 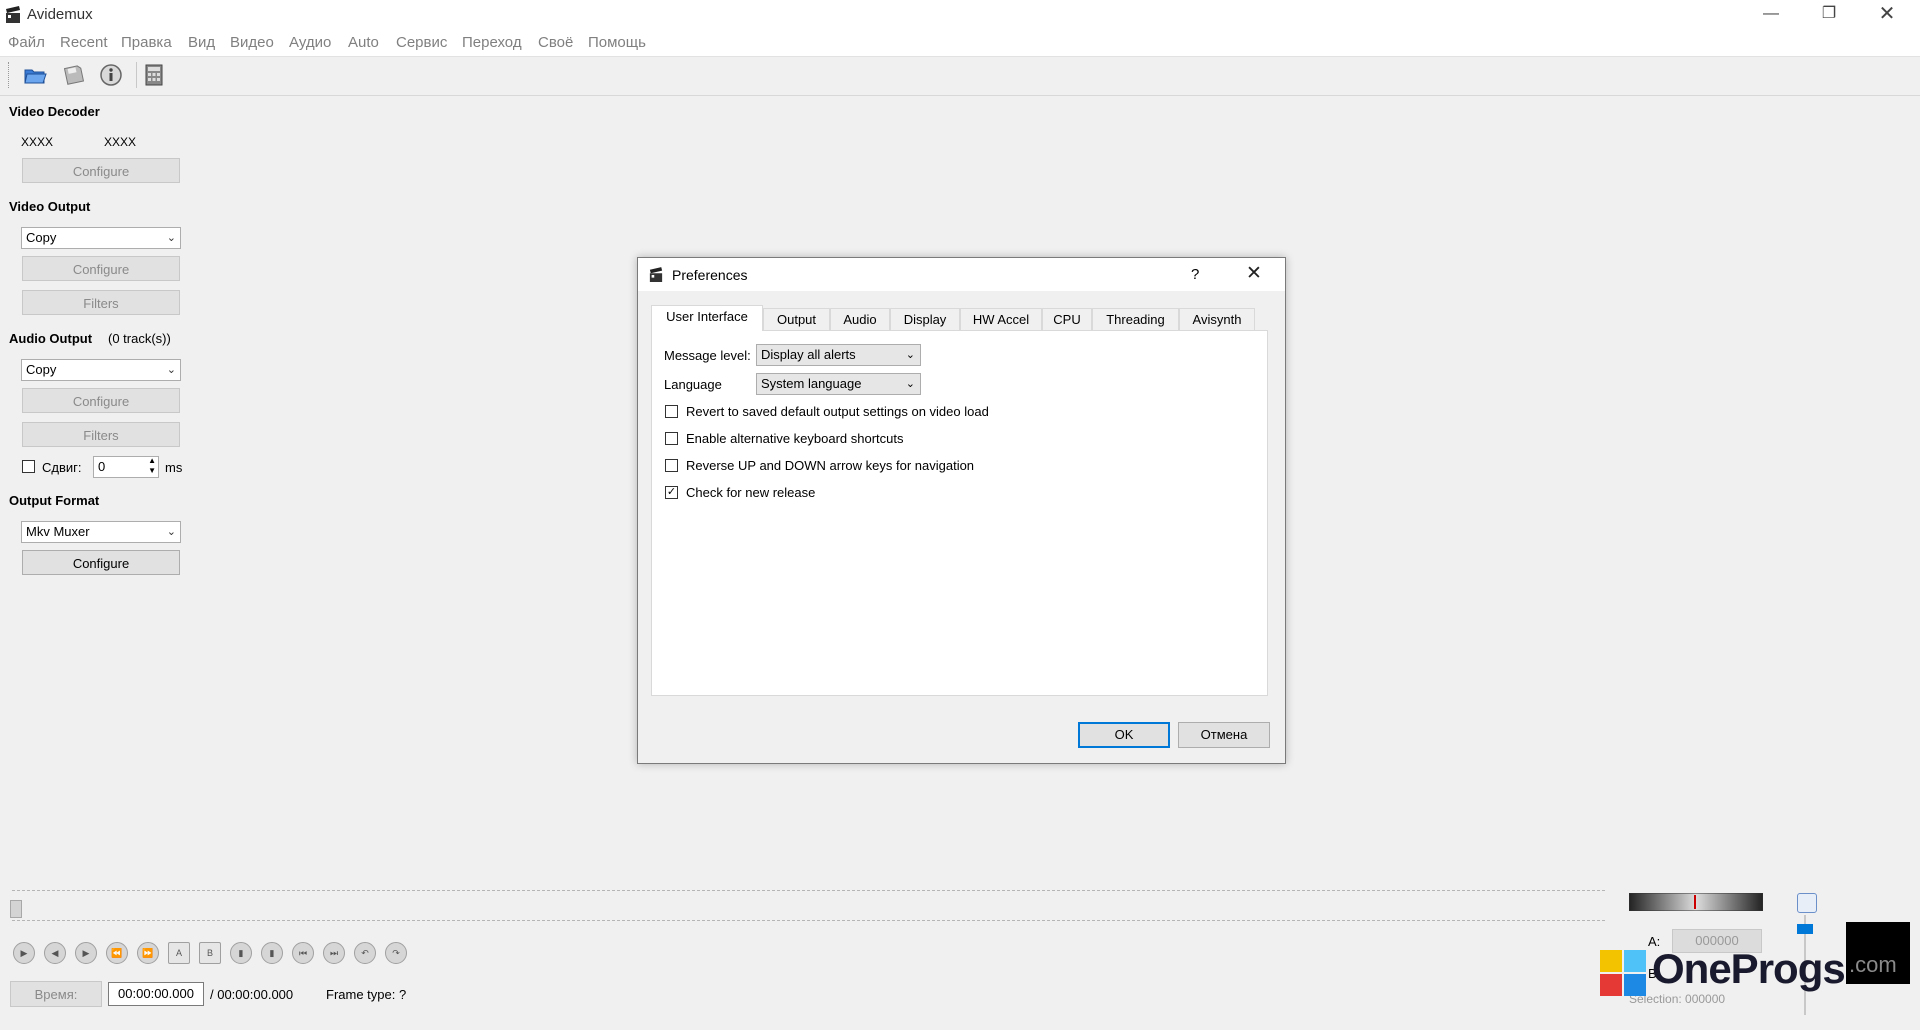 I want to click on watermark-logo, so click(x=1623, y=973).